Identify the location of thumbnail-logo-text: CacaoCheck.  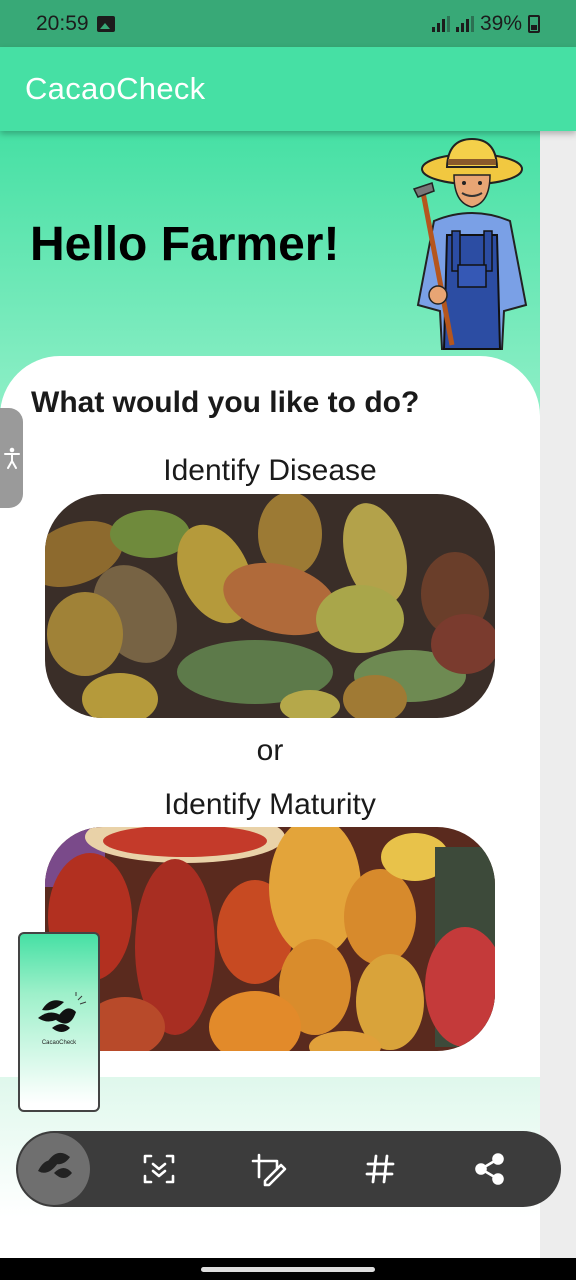
(59, 1043).